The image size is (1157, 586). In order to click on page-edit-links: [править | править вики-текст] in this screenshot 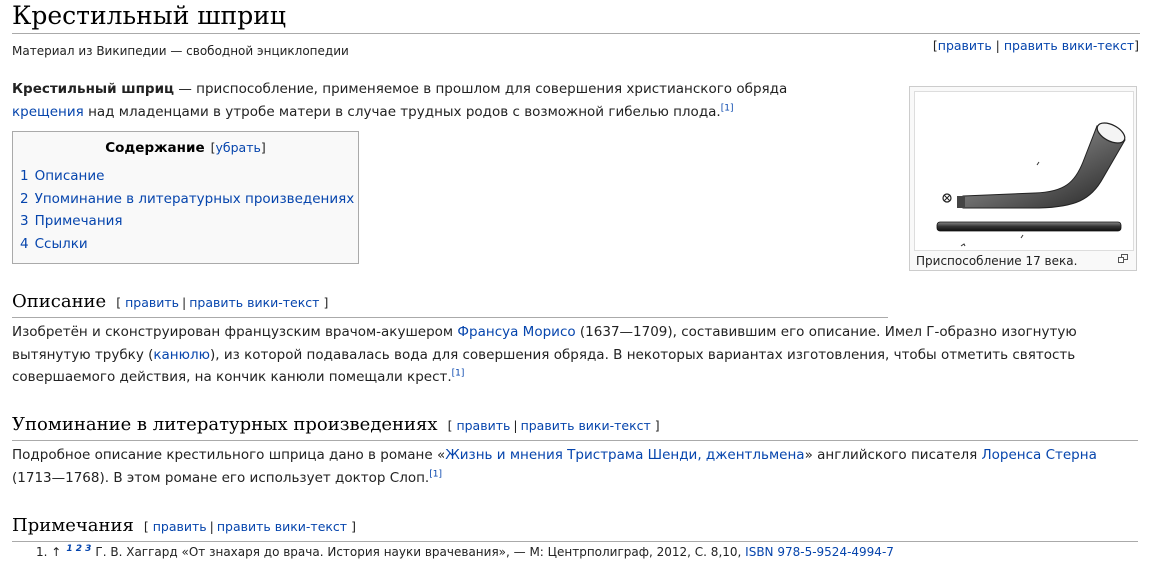, I will do `click(1035, 45)`.